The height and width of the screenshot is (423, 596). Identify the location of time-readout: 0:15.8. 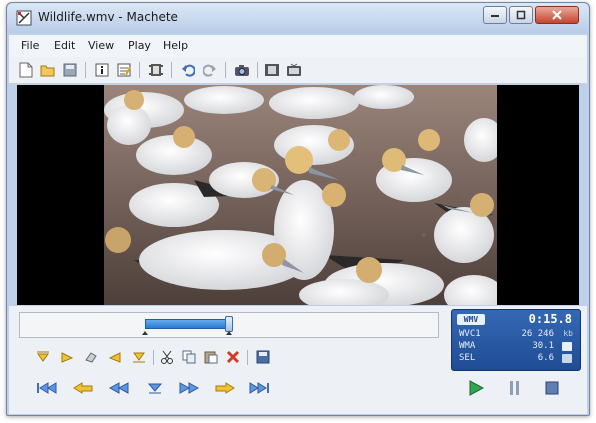
(550, 319).